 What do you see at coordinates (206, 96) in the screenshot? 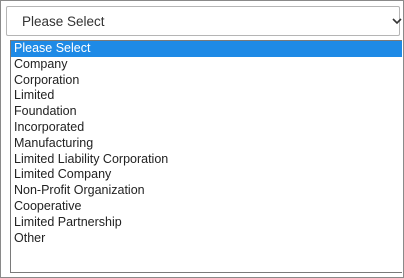
I see `option-limited: Limited` at bounding box center [206, 96].